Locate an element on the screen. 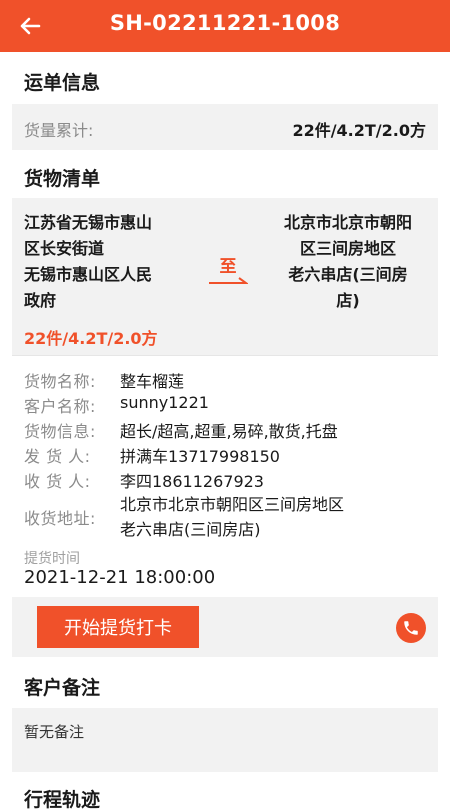 The height and width of the screenshot is (812, 450). destination-address: 北京市北京市朝阳 区三间房地区 老六串店(三间房 店) is located at coordinates (348, 262).